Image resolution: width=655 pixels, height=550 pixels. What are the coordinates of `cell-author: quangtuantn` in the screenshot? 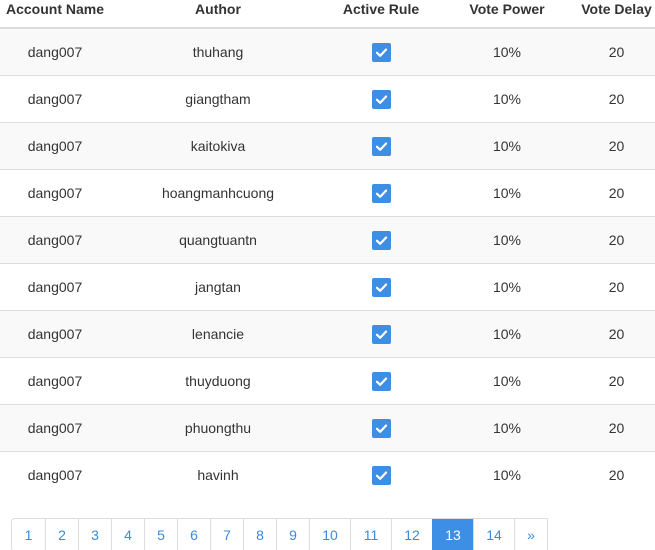 It's located at (218, 240).